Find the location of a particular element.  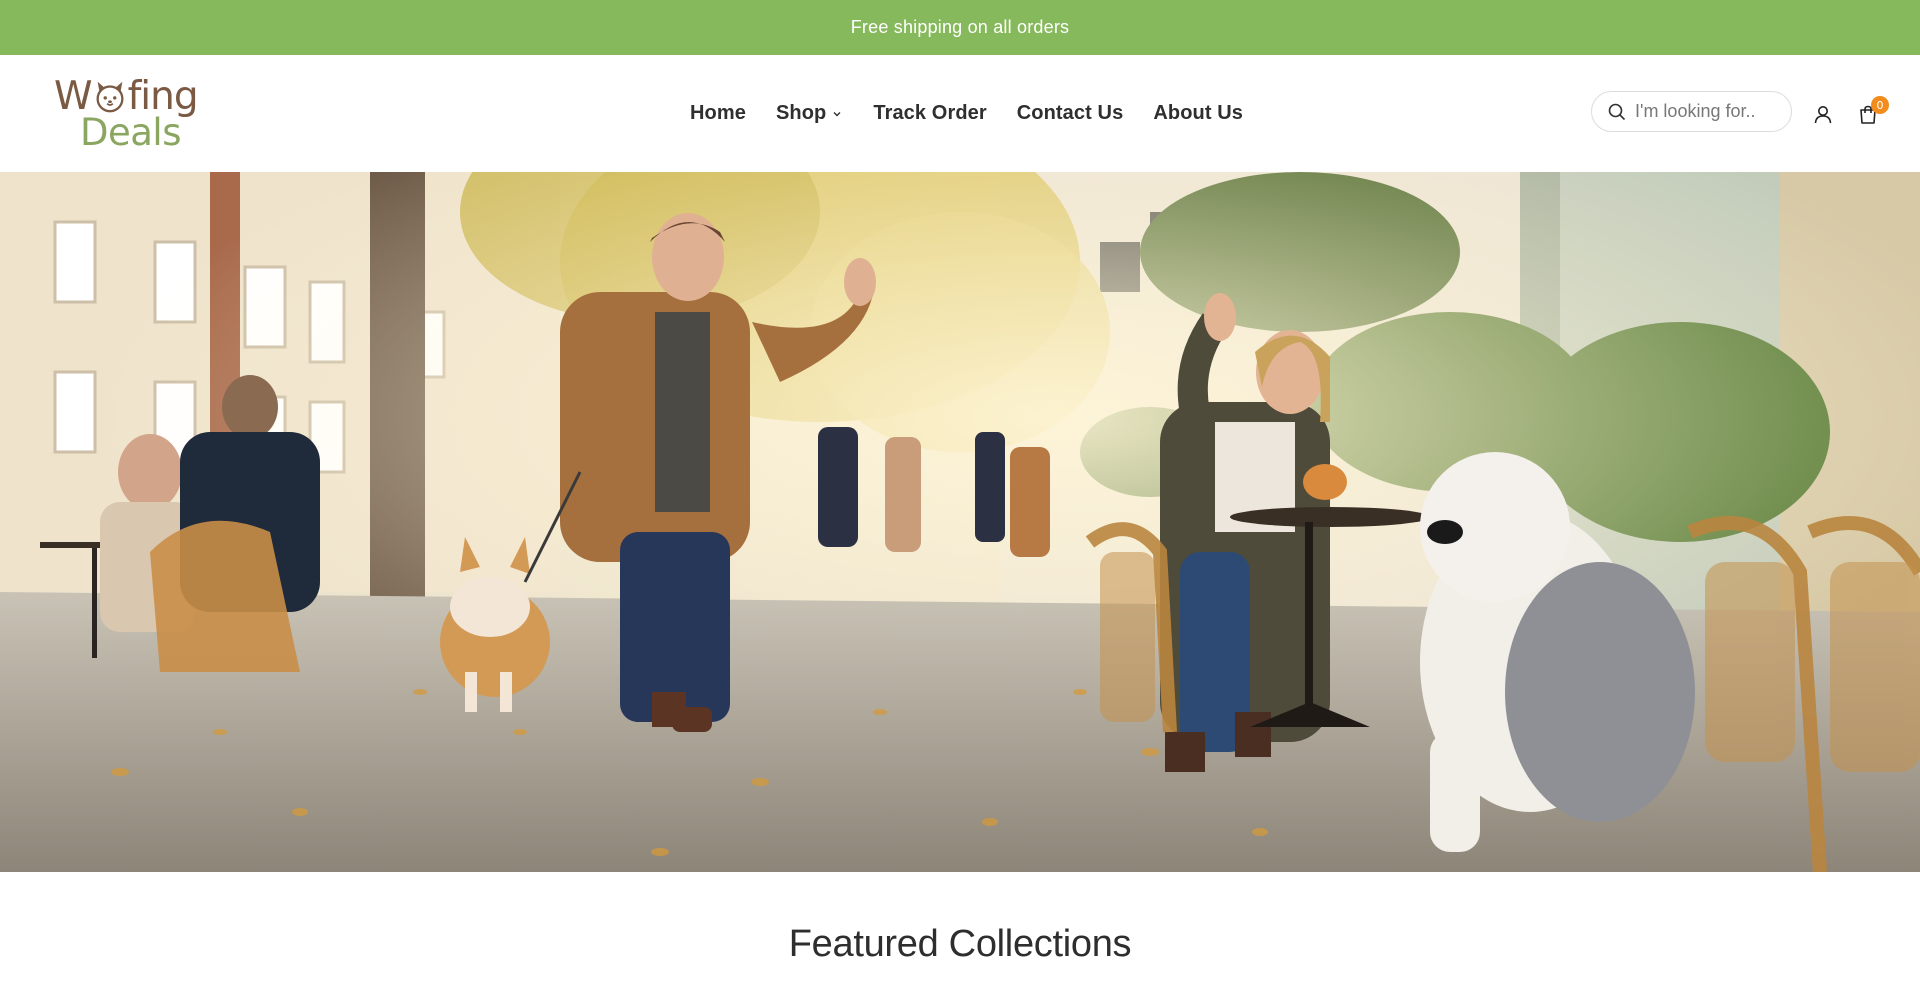

nav-track-order-label: Track Order is located at coordinates (930, 113).